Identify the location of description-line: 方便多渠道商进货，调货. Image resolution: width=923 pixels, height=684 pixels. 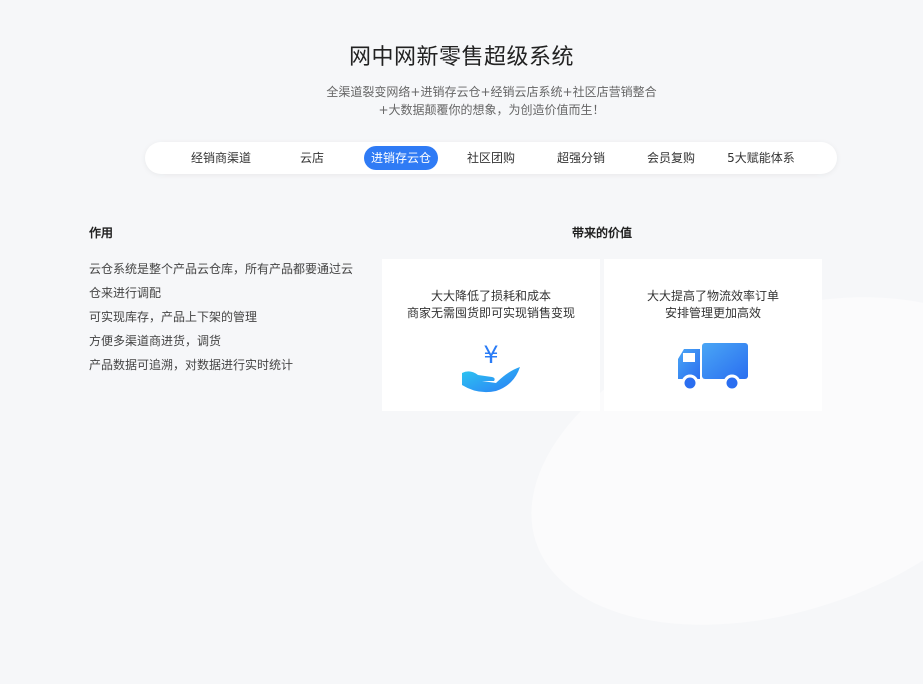
(155, 341).